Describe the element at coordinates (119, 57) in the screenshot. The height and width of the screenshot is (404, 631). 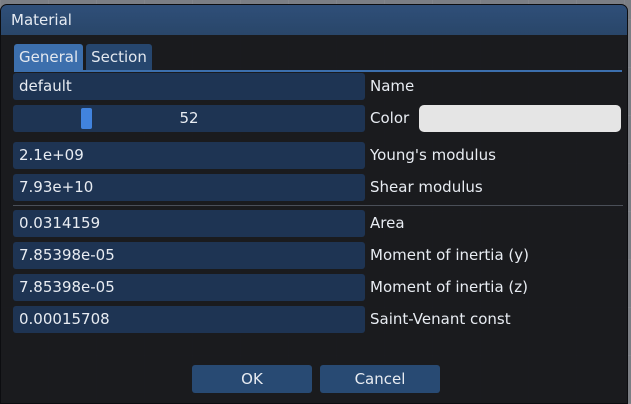
I see `tab-section: Section` at that location.